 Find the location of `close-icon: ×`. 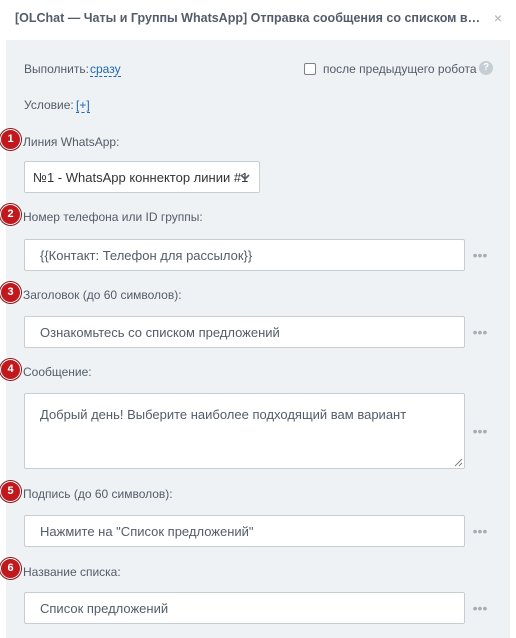

close-icon: × is located at coordinates (498, 18).